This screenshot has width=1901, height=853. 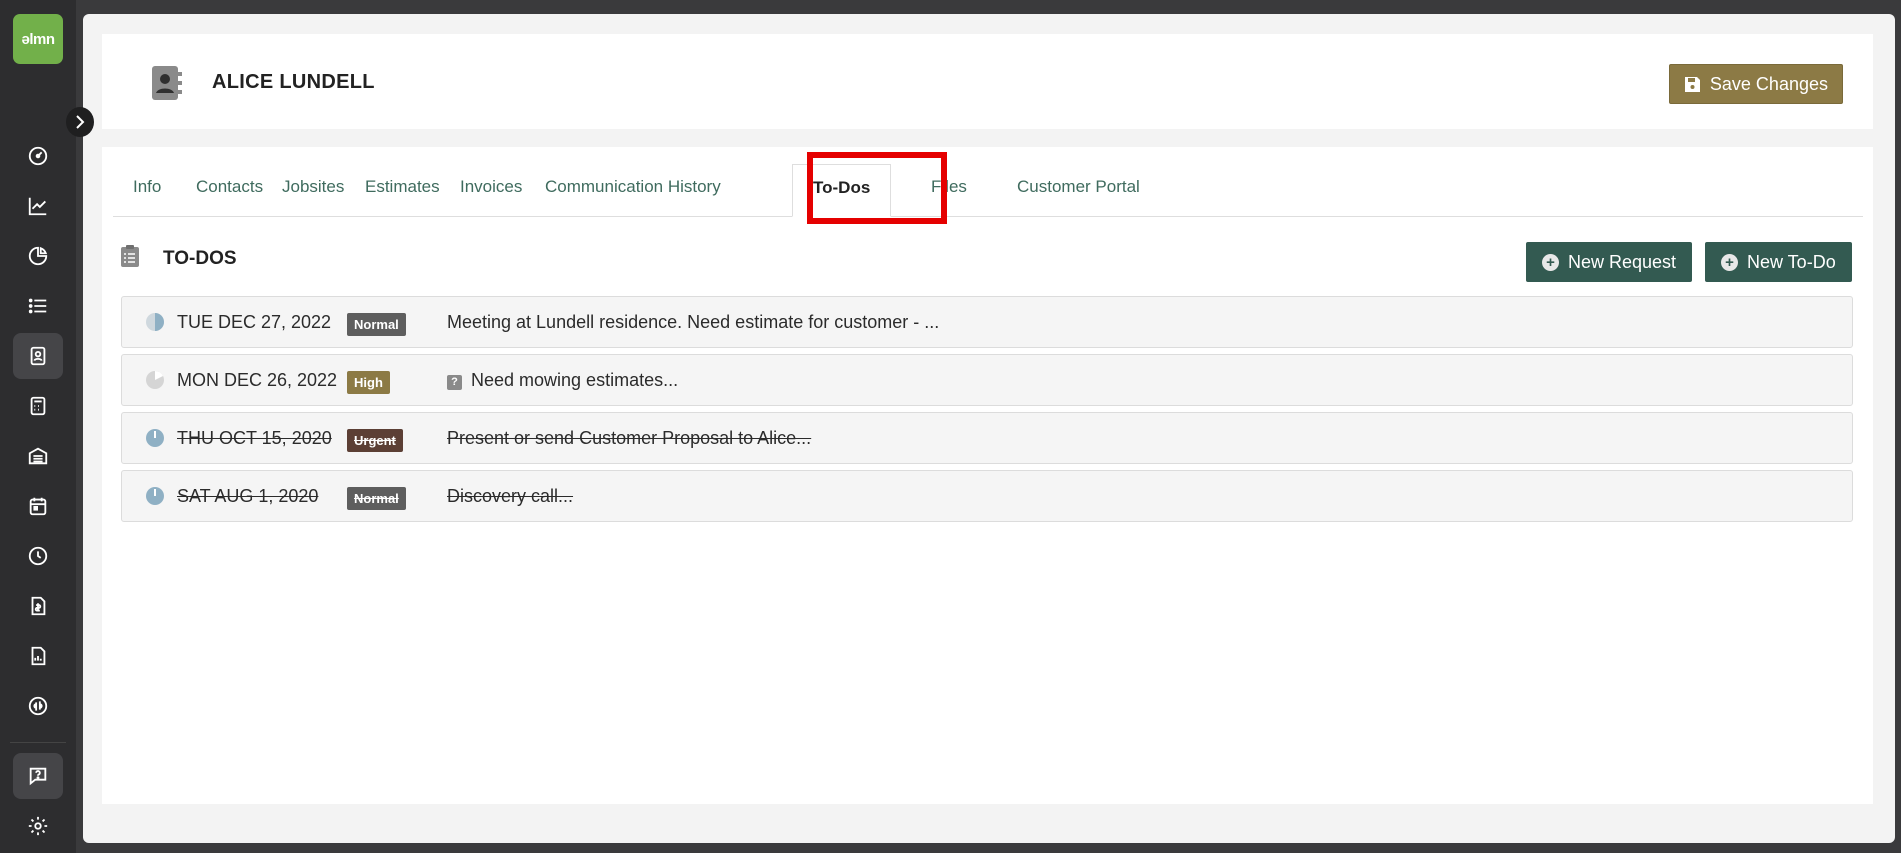 I want to click on todo-date: MON DEC 26, 2022, so click(x=257, y=380).